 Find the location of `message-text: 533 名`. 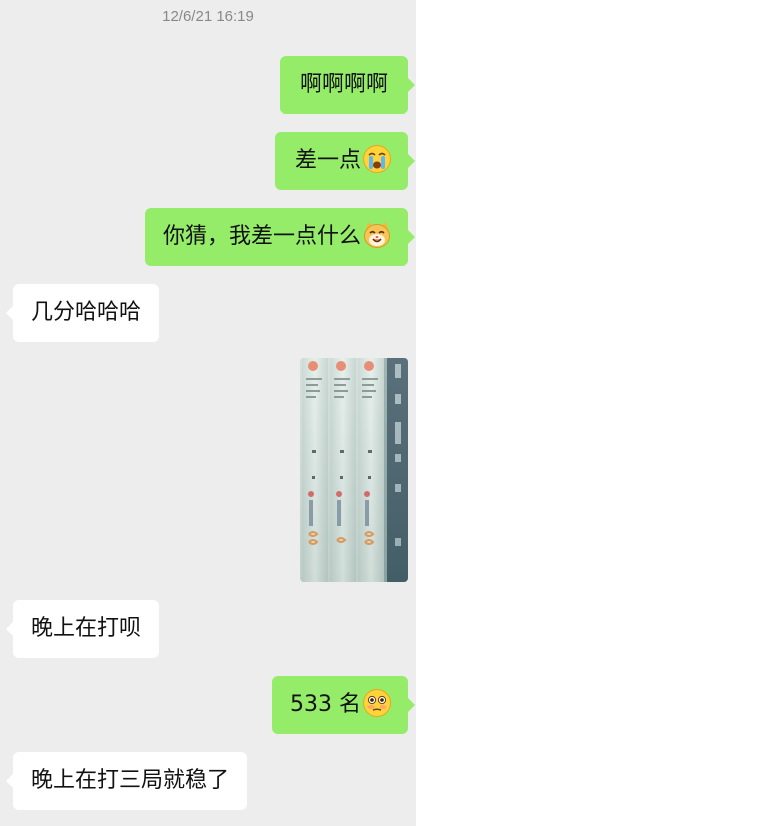

message-text: 533 名 is located at coordinates (325, 704).